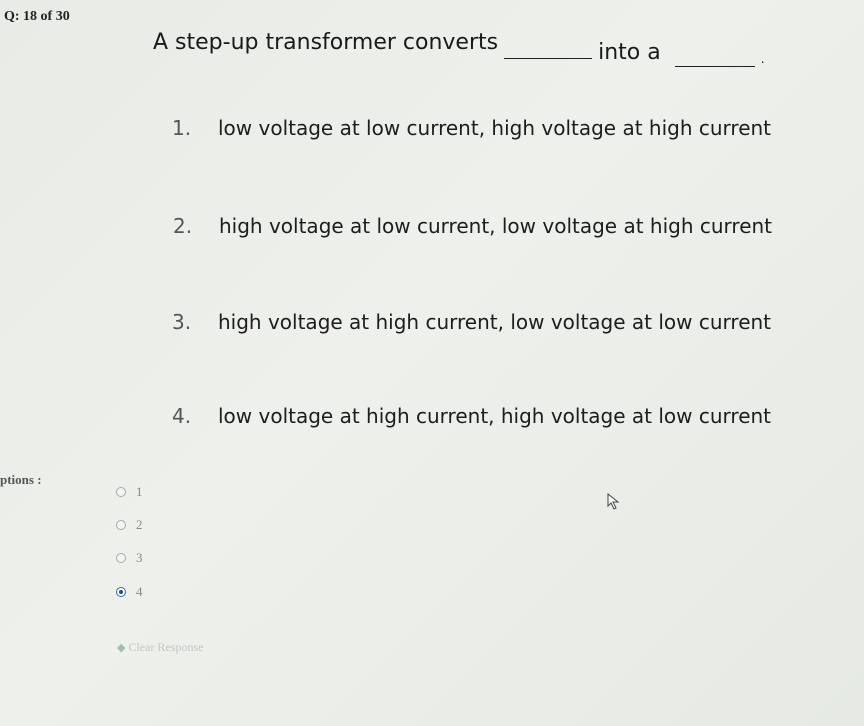 The height and width of the screenshot is (726, 864). Describe the element at coordinates (139, 591) in the screenshot. I see `choice-label: 4` at that location.